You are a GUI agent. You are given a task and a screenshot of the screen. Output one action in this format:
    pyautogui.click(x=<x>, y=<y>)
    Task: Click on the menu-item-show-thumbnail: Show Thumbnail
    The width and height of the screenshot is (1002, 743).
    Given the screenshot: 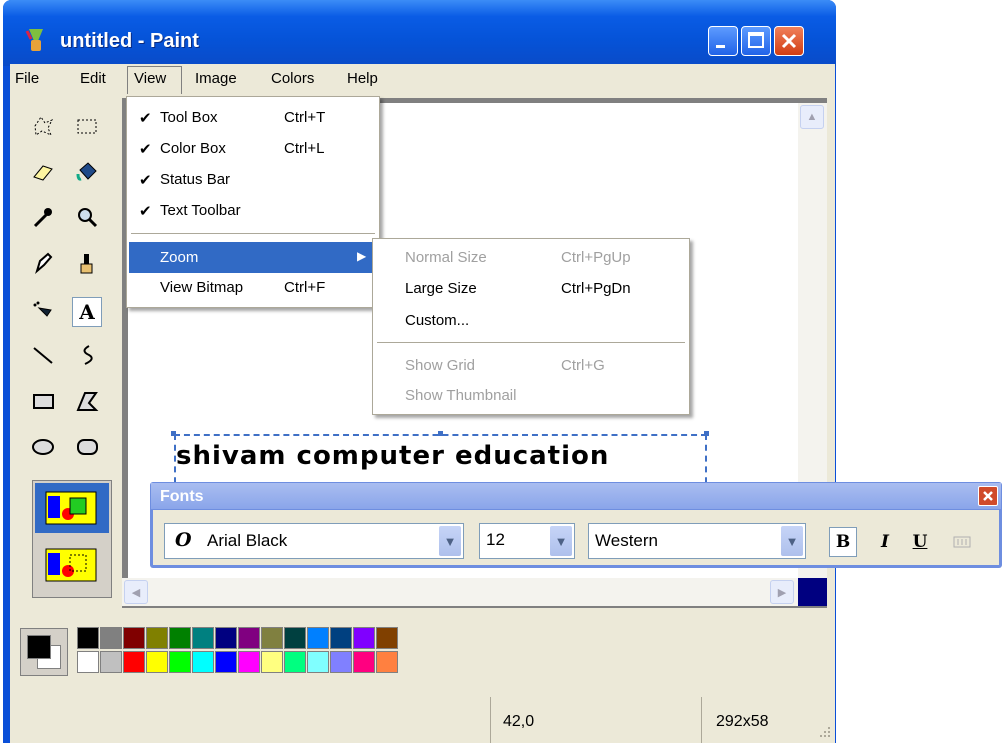 What is the action you would take?
    pyautogui.click(x=460, y=395)
    